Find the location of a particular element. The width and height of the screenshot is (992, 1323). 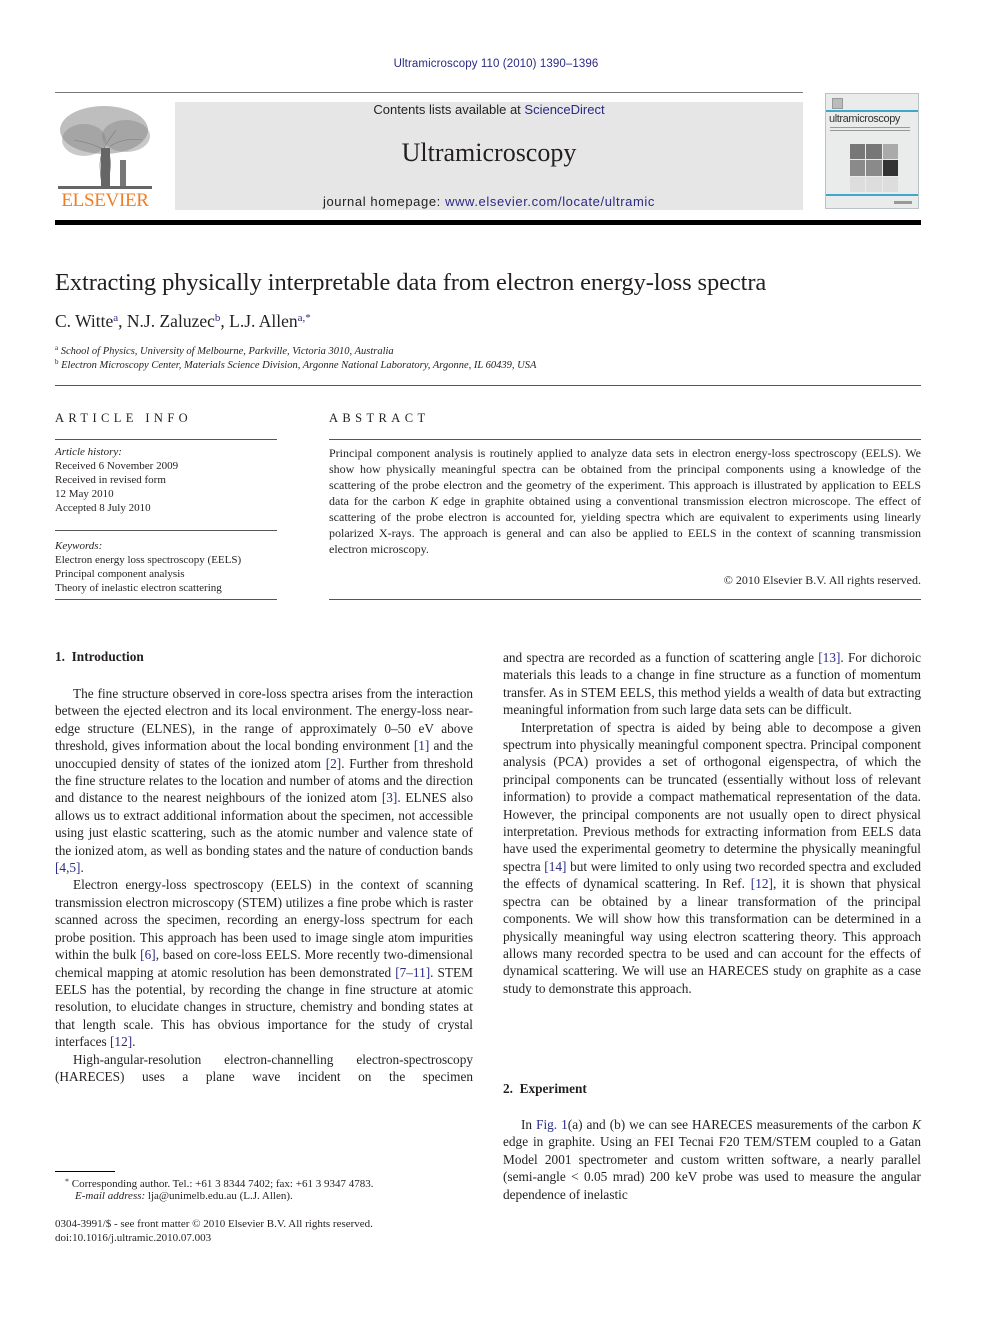

cover-accent-bar is located at coordinates (872, 111).